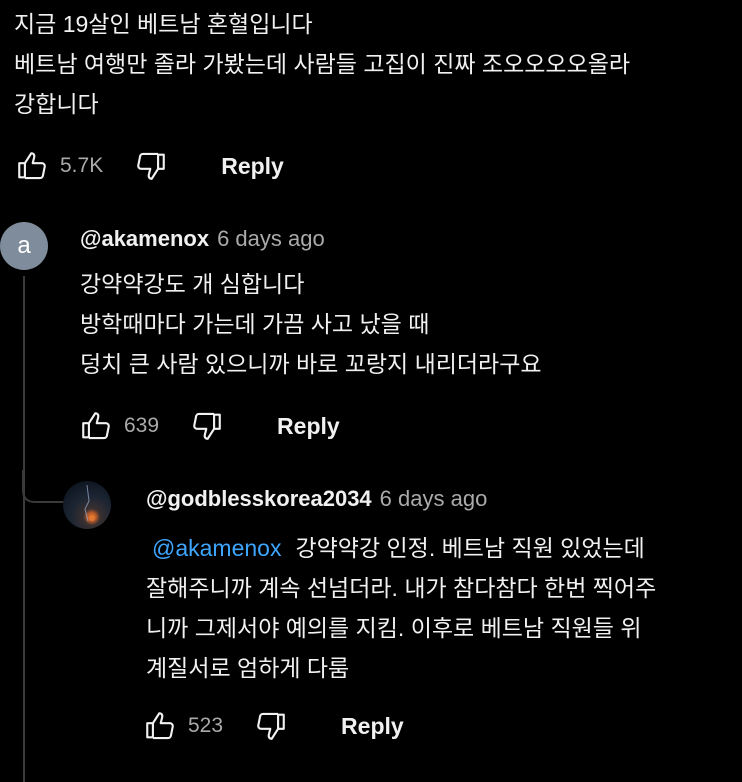 This screenshot has width=742, height=782. What do you see at coordinates (206, 725) in the screenshot?
I see `like-count: 523` at bounding box center [206, 725].